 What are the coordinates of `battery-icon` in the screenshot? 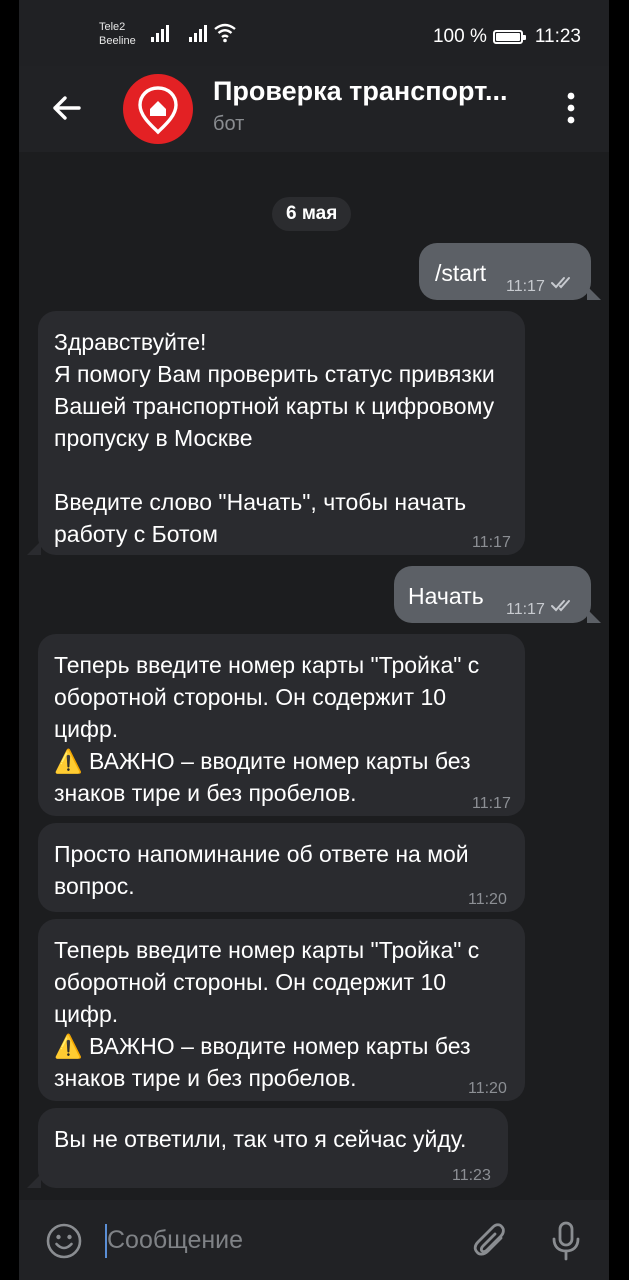 It's located at (509, 37).